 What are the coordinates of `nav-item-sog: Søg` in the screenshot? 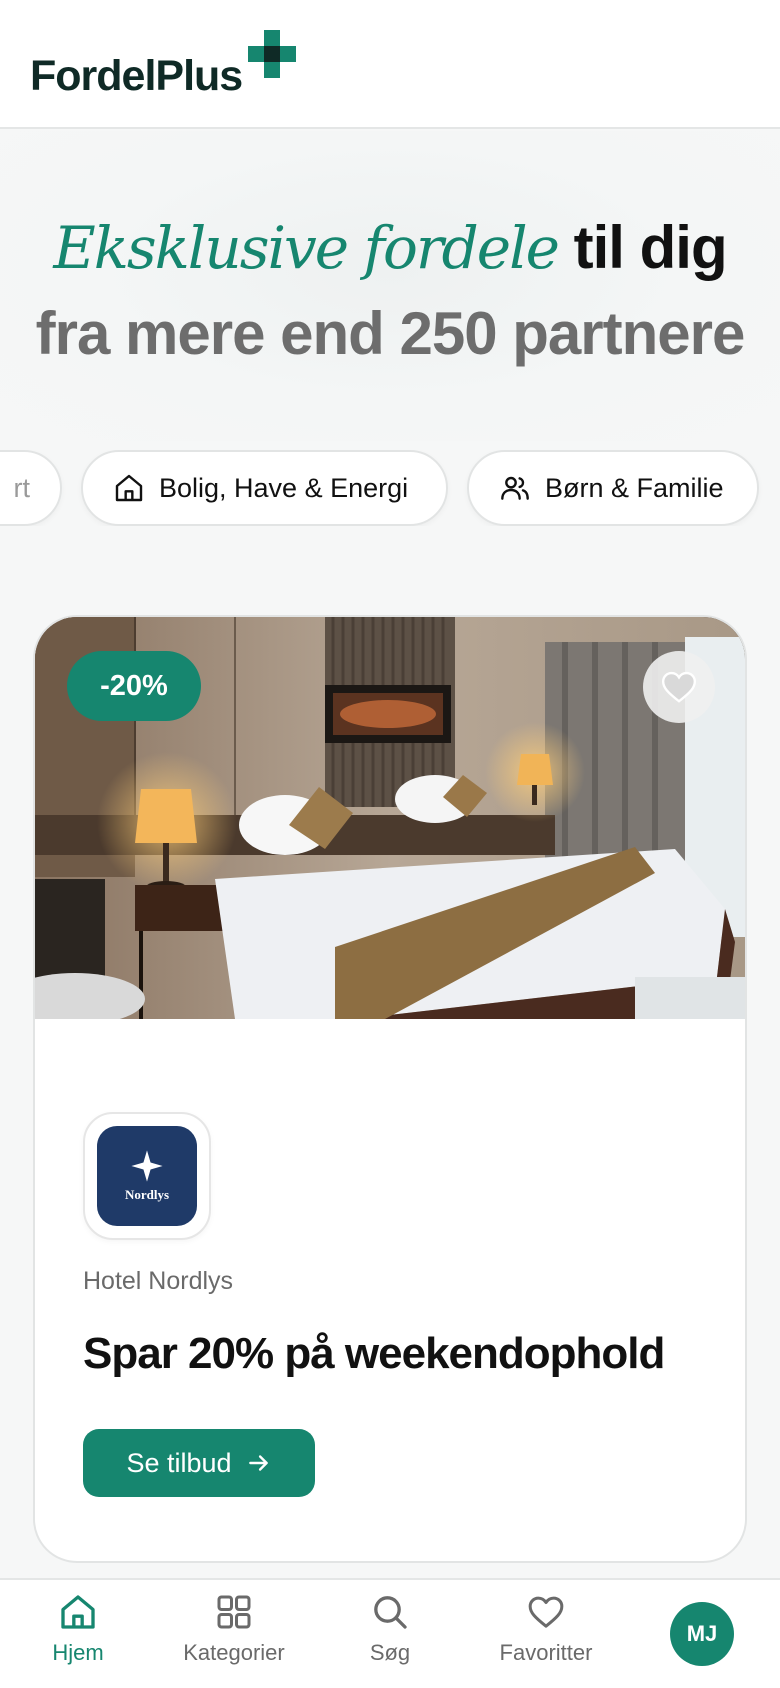 It's located at (390, 1637).